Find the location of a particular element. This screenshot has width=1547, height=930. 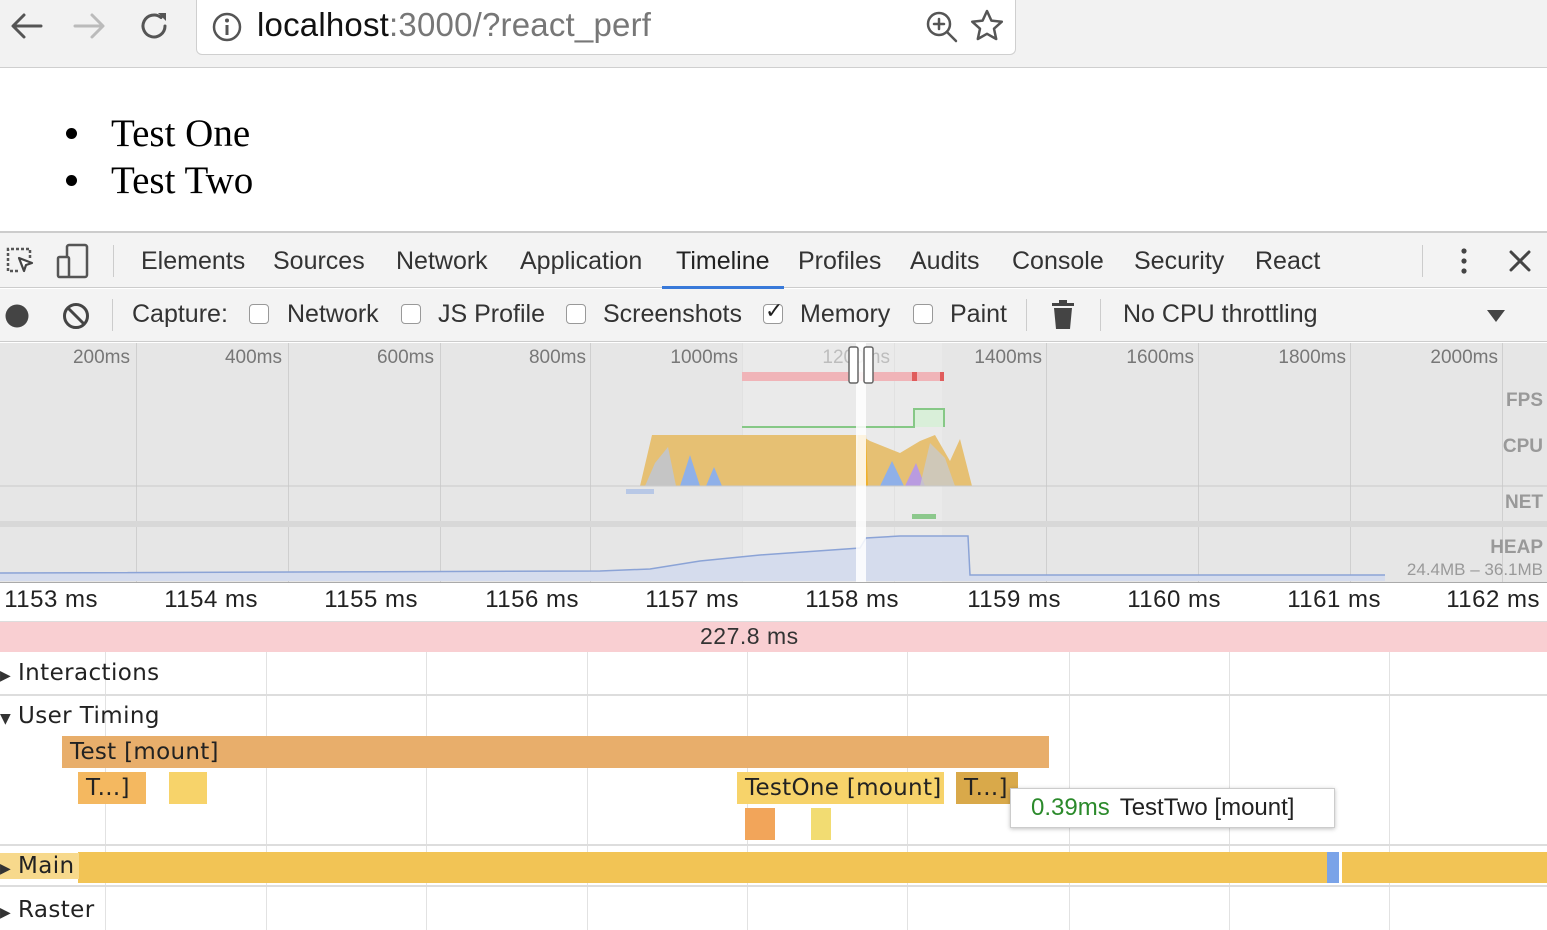

track-label: User Timing is located at coordinates (89, 716).